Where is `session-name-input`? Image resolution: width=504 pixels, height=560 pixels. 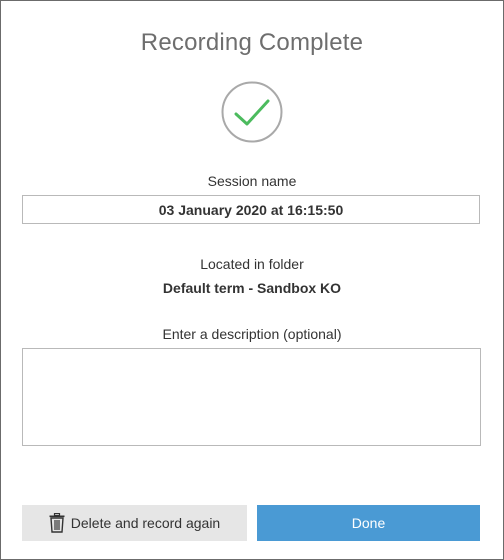
session-name-input is located at coordinates (251, 209).